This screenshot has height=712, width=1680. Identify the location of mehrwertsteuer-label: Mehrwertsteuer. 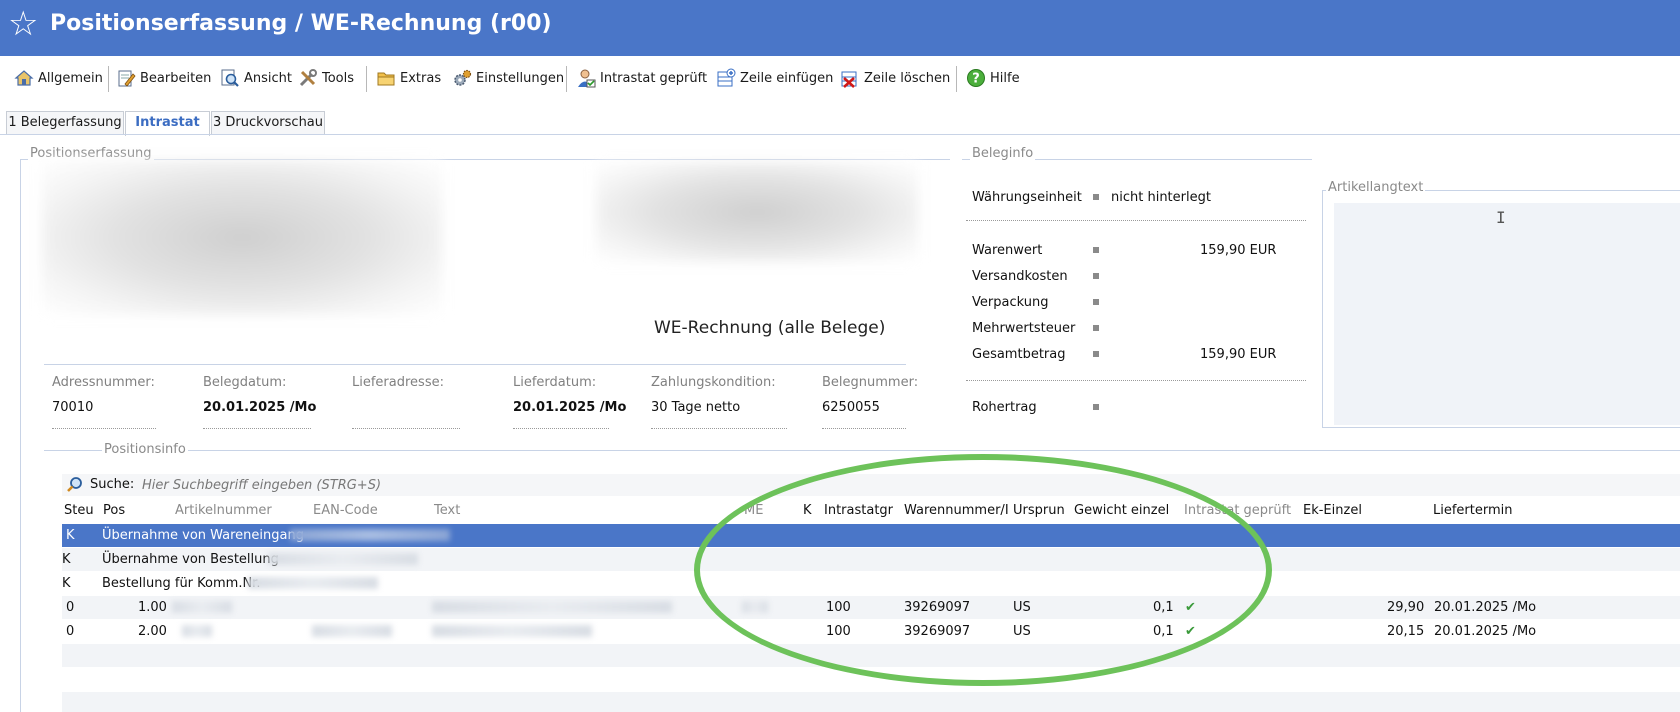
(1024, 328).